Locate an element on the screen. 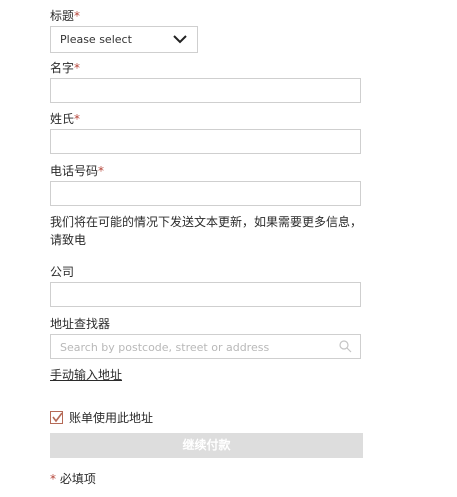 Image resolution: width=457 pixels, height=497 pixels. continue-payment-button: 继续付款 is located at coordinates (206, 445).